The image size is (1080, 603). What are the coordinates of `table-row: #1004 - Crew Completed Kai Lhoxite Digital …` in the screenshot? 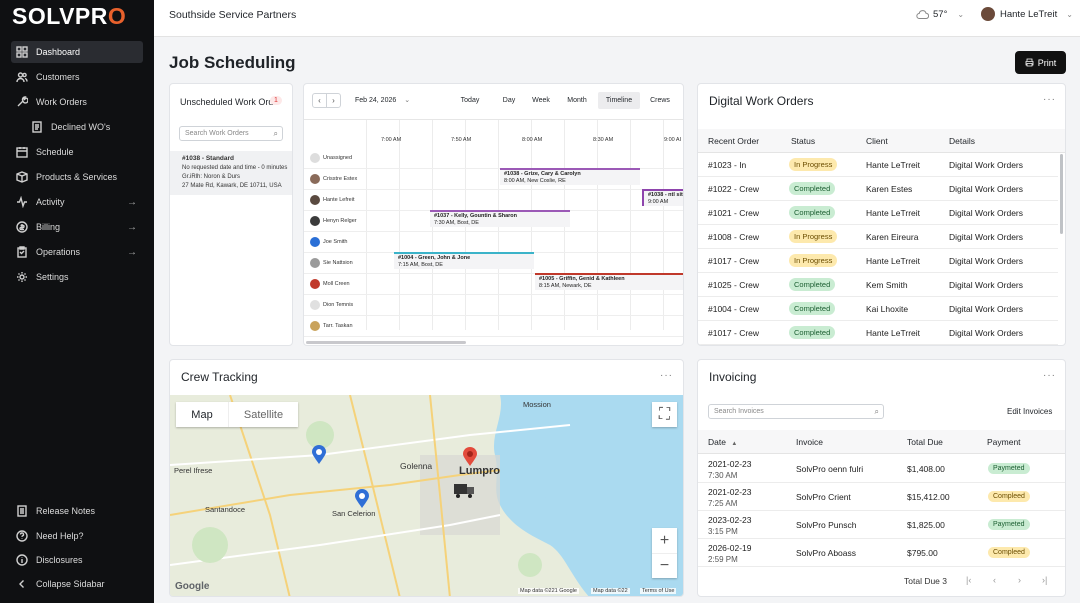 It's located at (878, 309).